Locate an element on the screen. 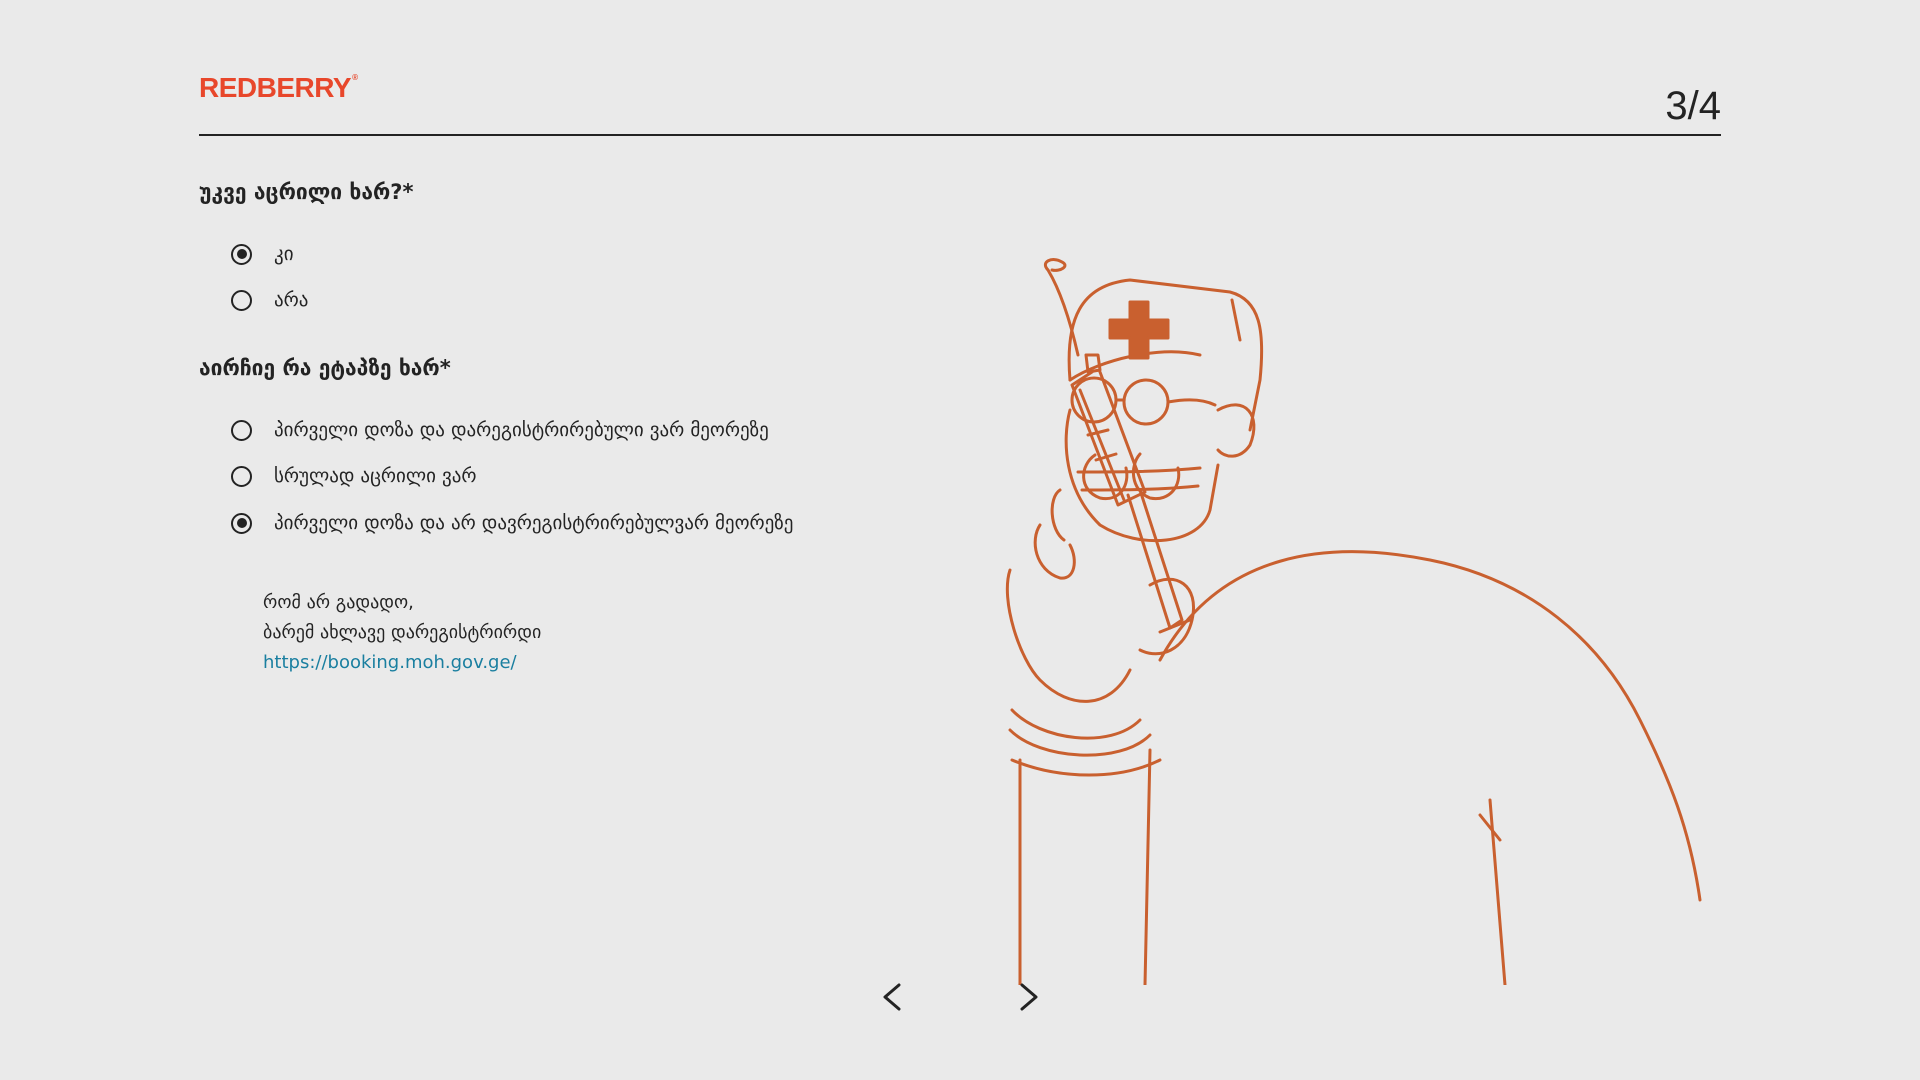 Image resolution: width=1920 pixels, height=1080 pixels. previous-button is located at coordinates (893, 997).